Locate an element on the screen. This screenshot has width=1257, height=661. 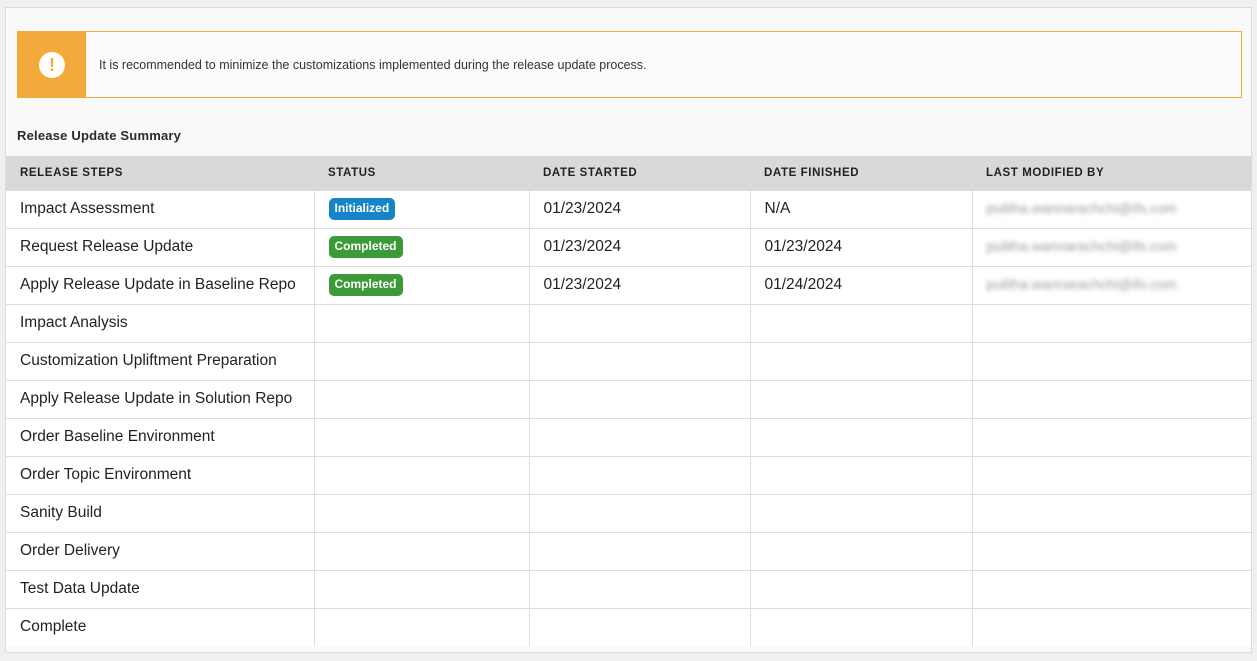
exclamation-icon: ! is located at coordinates (52, 64).